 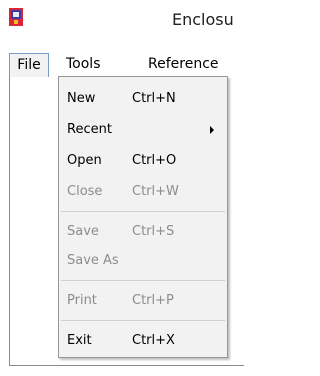 What do you see at coordinates (153, 300) in the screenshot?
I see `menu-item-shortcut: Ctrl+P` at bounding box center [153, 300].